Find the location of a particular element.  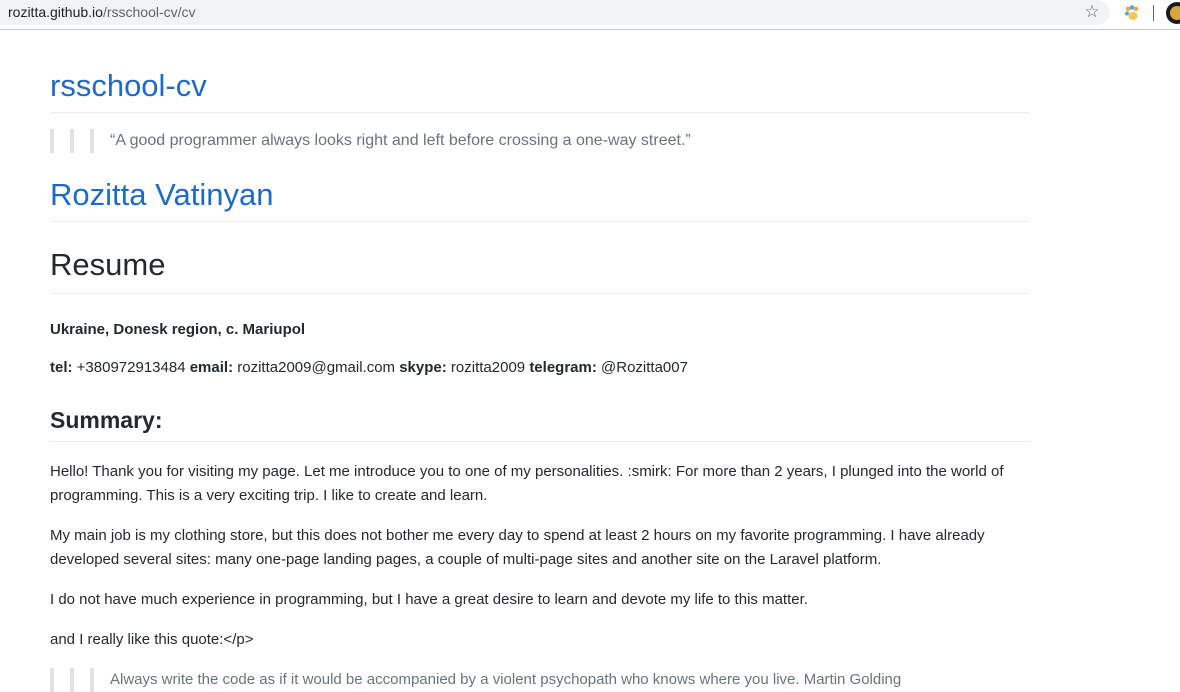

url-text: rozitta.github.io/rsschool-cv/cv is located at coordinates (102, 12).